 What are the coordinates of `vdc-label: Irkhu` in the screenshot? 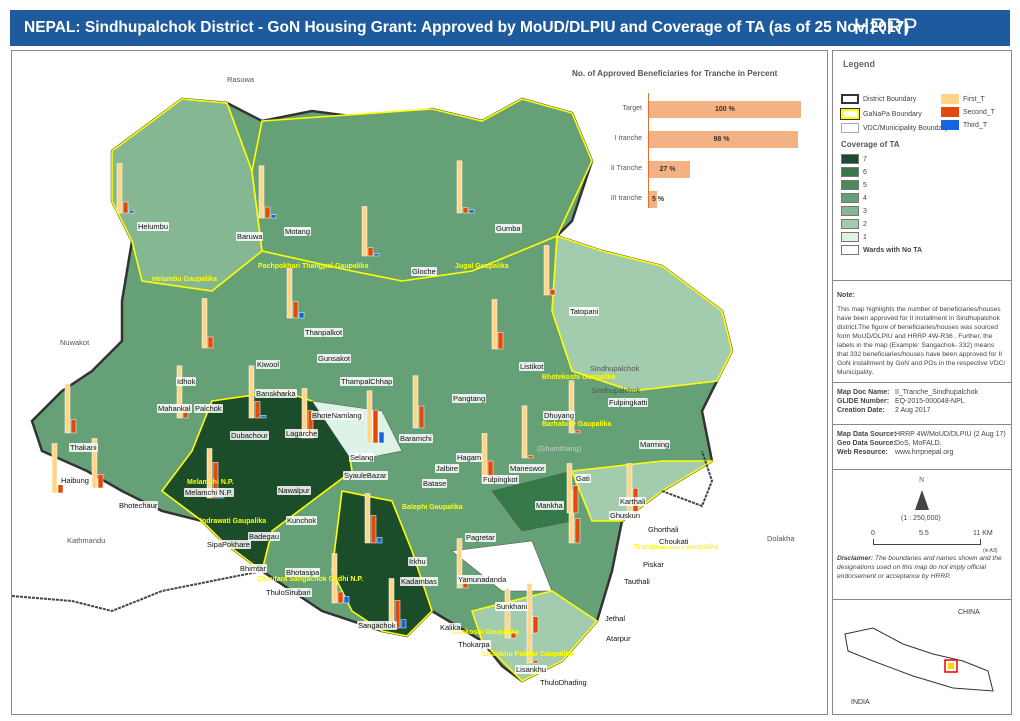 It's located at (417, 561).